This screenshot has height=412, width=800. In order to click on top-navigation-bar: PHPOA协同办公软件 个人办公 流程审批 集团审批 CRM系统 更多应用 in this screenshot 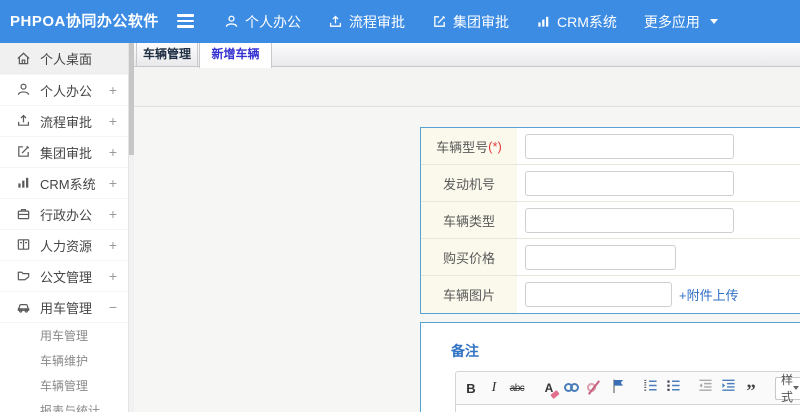, I will do `click(400, 21)`.